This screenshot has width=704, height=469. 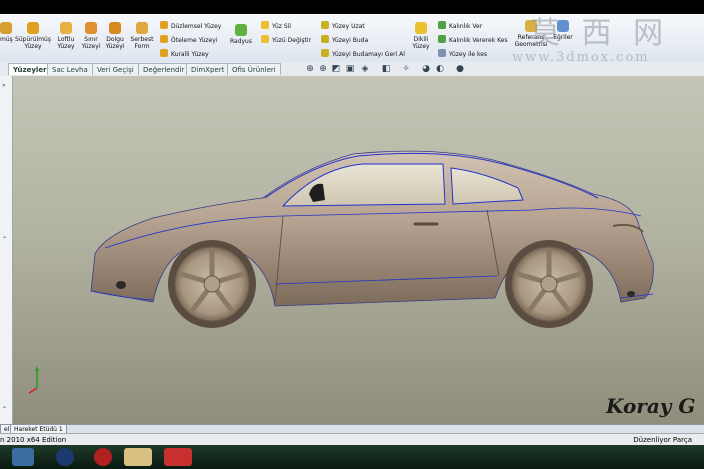 What do you see at coordinates (6, 28) in the screenshot?
I see `surface-icon` at bounding box center [6, 28].